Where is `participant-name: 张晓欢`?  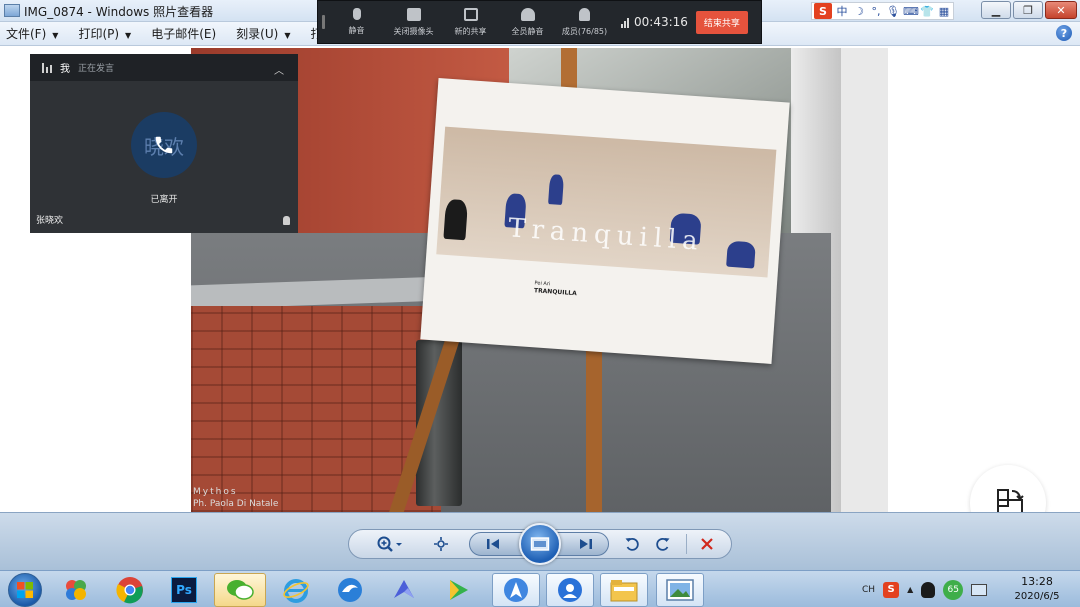 participant-name: 张晓欢 is located at coordinates (50, 221).